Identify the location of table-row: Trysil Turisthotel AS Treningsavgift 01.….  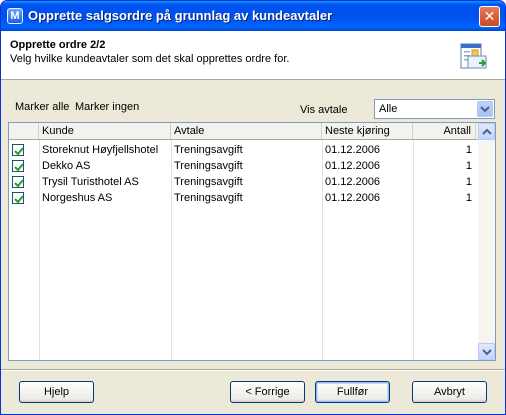
(243, 182).